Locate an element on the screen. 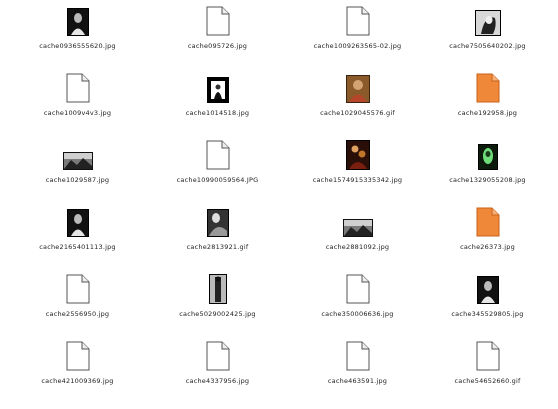  file-item: cache2165401113.jpg is located at coordinates (77, 236).